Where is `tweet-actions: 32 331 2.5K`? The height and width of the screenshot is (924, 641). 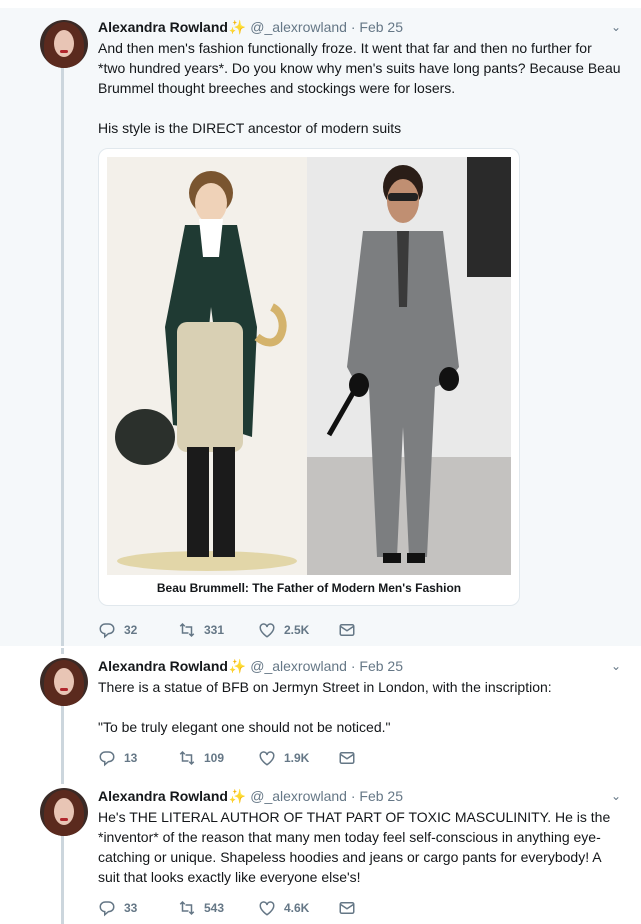 tweet-actions: 32 331 2.5K is located at coordinates (258, 630).